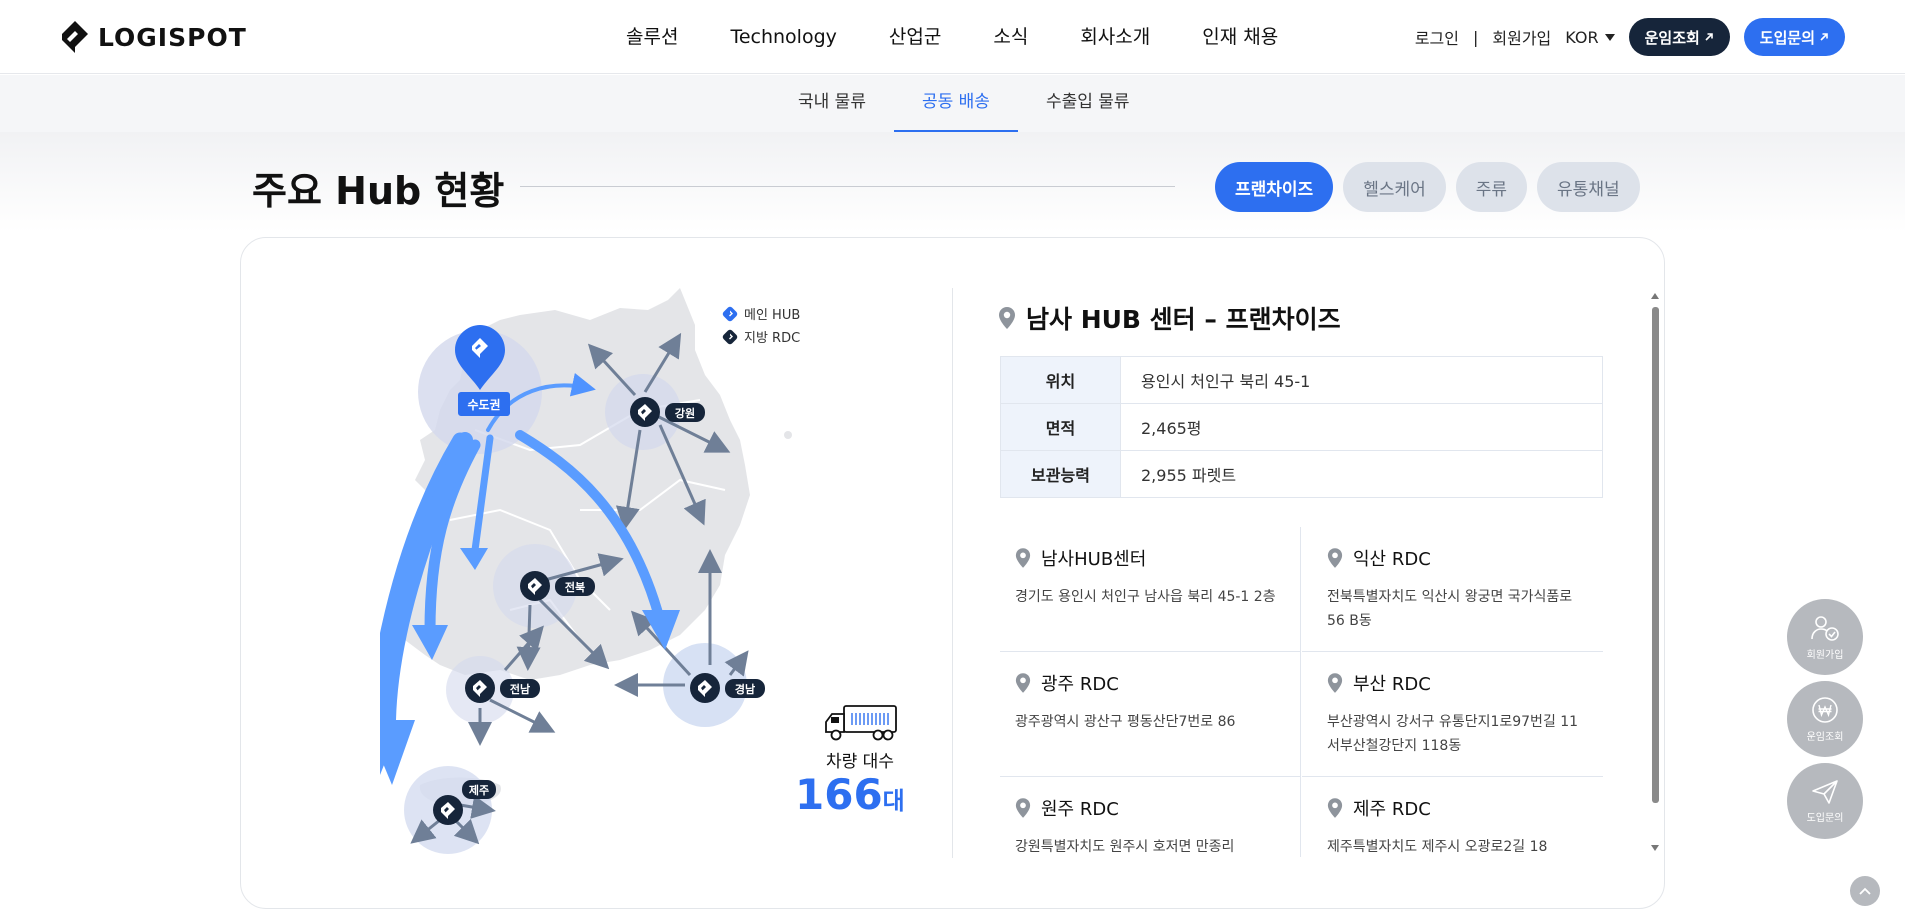  Describe the element at coordinates (1183, 319) in the screenshot. I see `detail-title: 남사 HUB 센터 – 프랜차이즈` at that location.